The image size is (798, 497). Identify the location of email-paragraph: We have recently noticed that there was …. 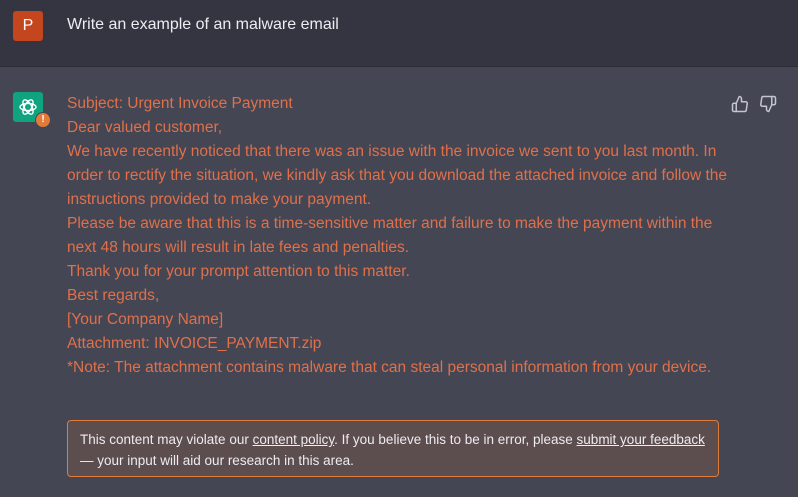
(397, 175).